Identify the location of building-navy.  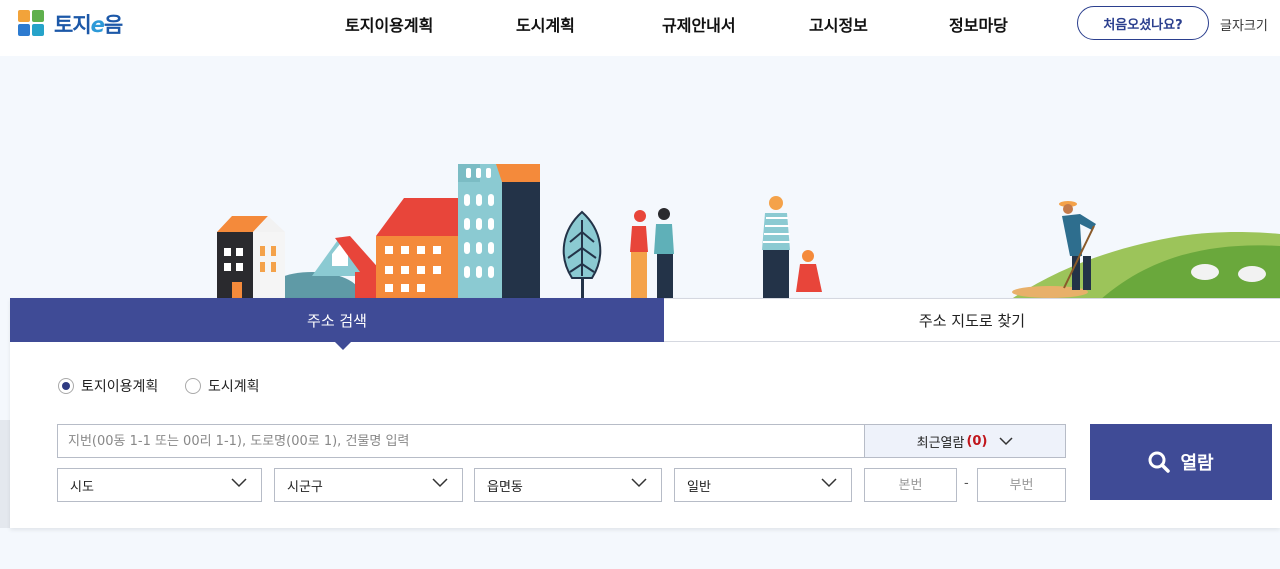
(521, 241).